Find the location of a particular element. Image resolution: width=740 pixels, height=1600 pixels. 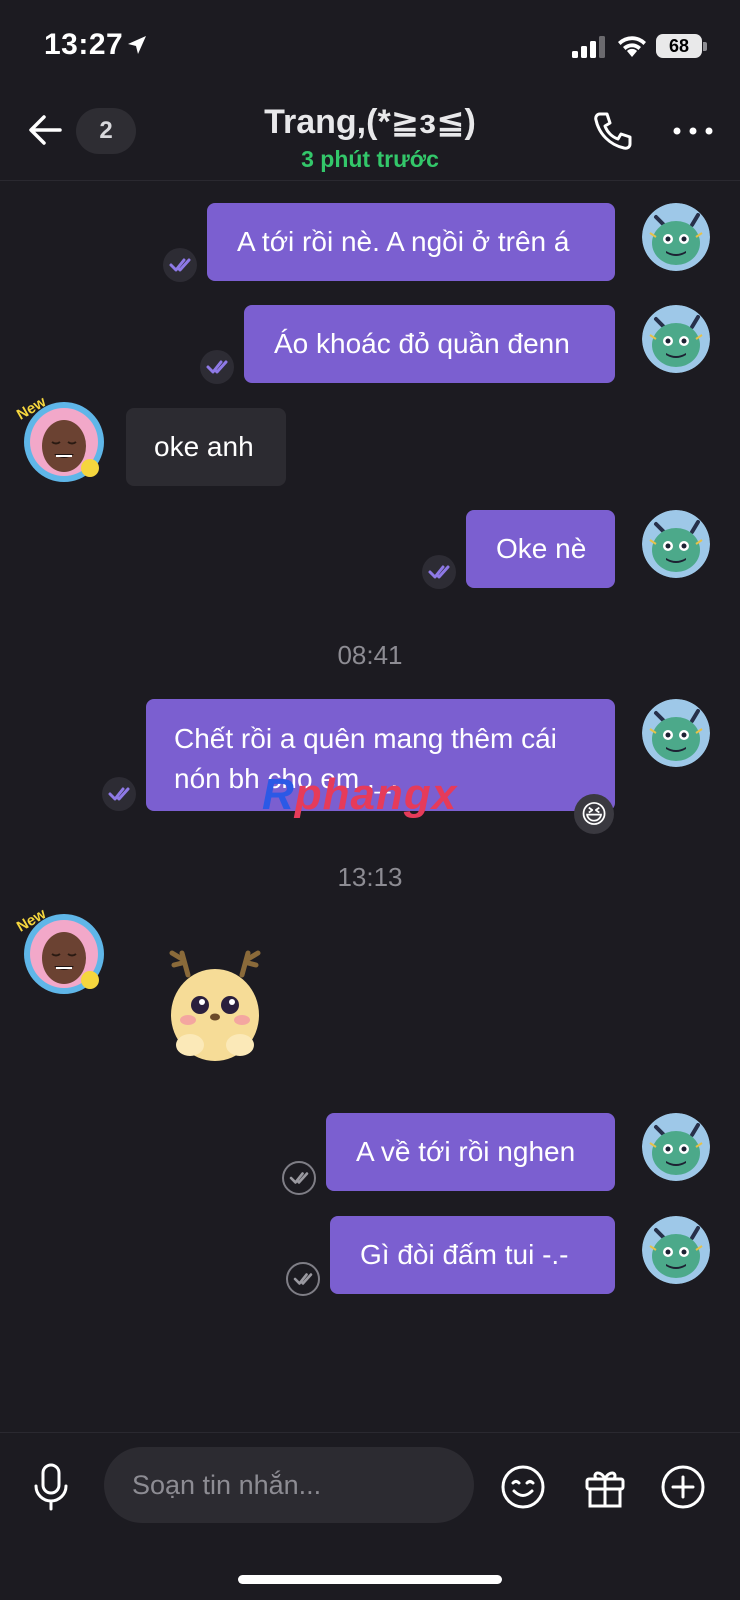

message-bubble: Gì đòi đấm tui -.- is located at coordinates (472, 1255).